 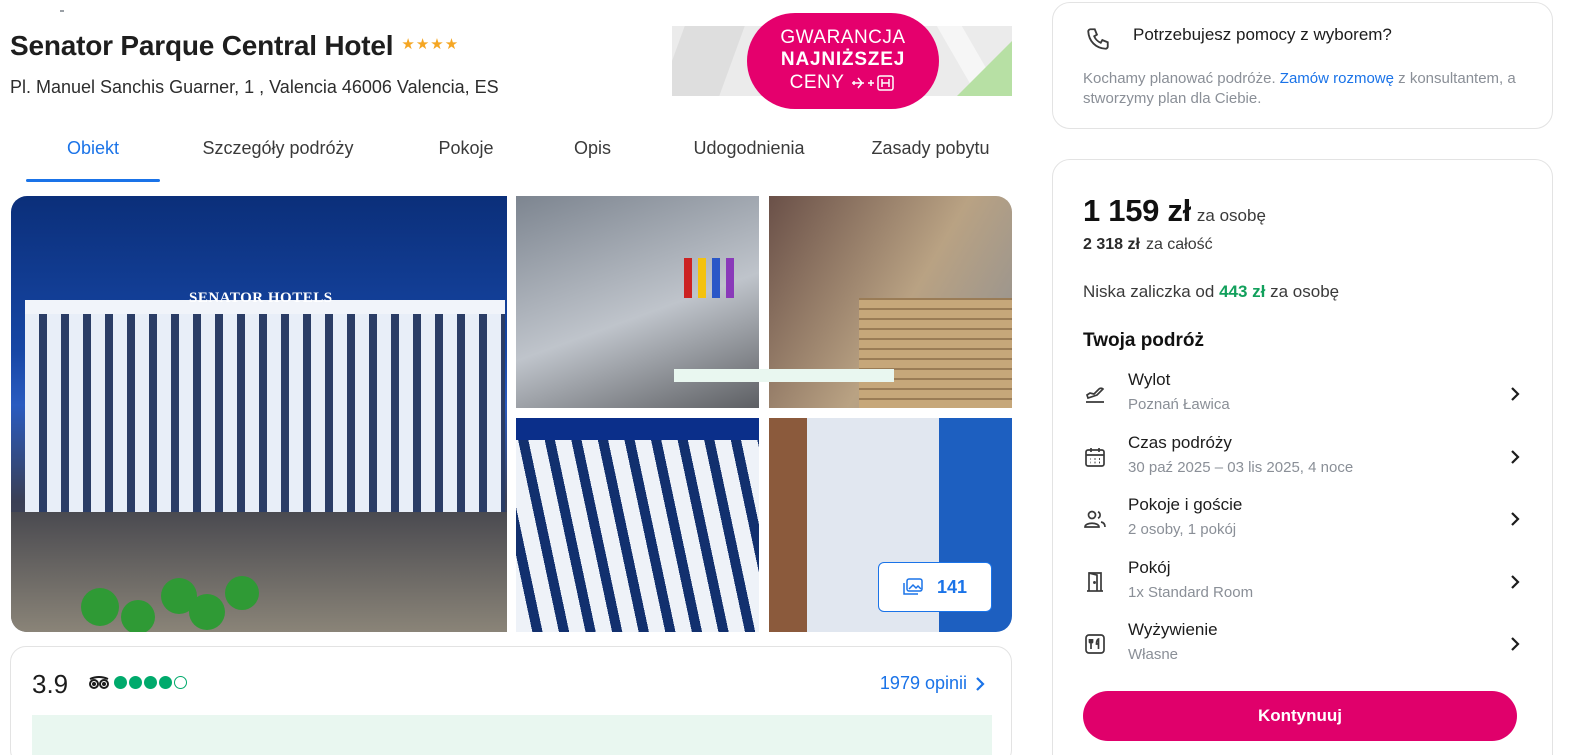 What do you see at coordinates (1111, 244) in the screenshot?
I see `price-total-amount: 2 318 zł` at bounding box center [1111, 244].